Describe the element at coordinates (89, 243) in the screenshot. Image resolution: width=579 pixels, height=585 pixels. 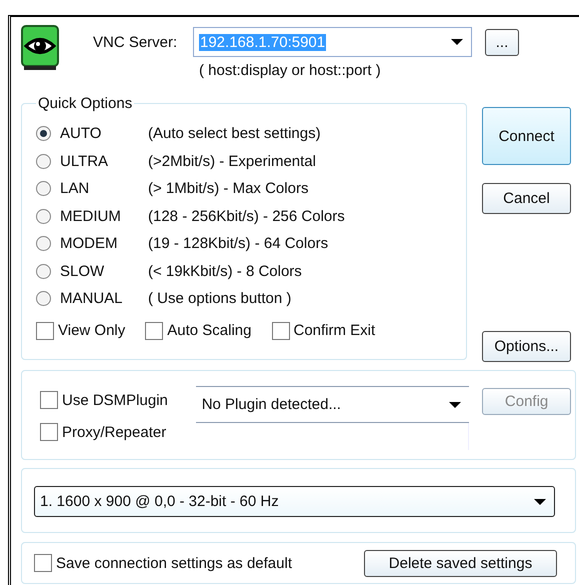
I see `option-label: MODEM` at that location.